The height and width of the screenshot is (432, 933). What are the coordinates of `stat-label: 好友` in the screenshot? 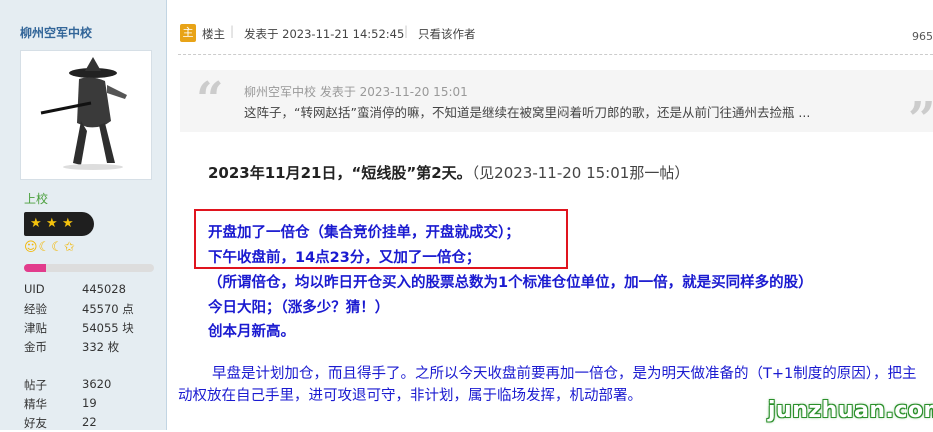 It's located at (35, 423).